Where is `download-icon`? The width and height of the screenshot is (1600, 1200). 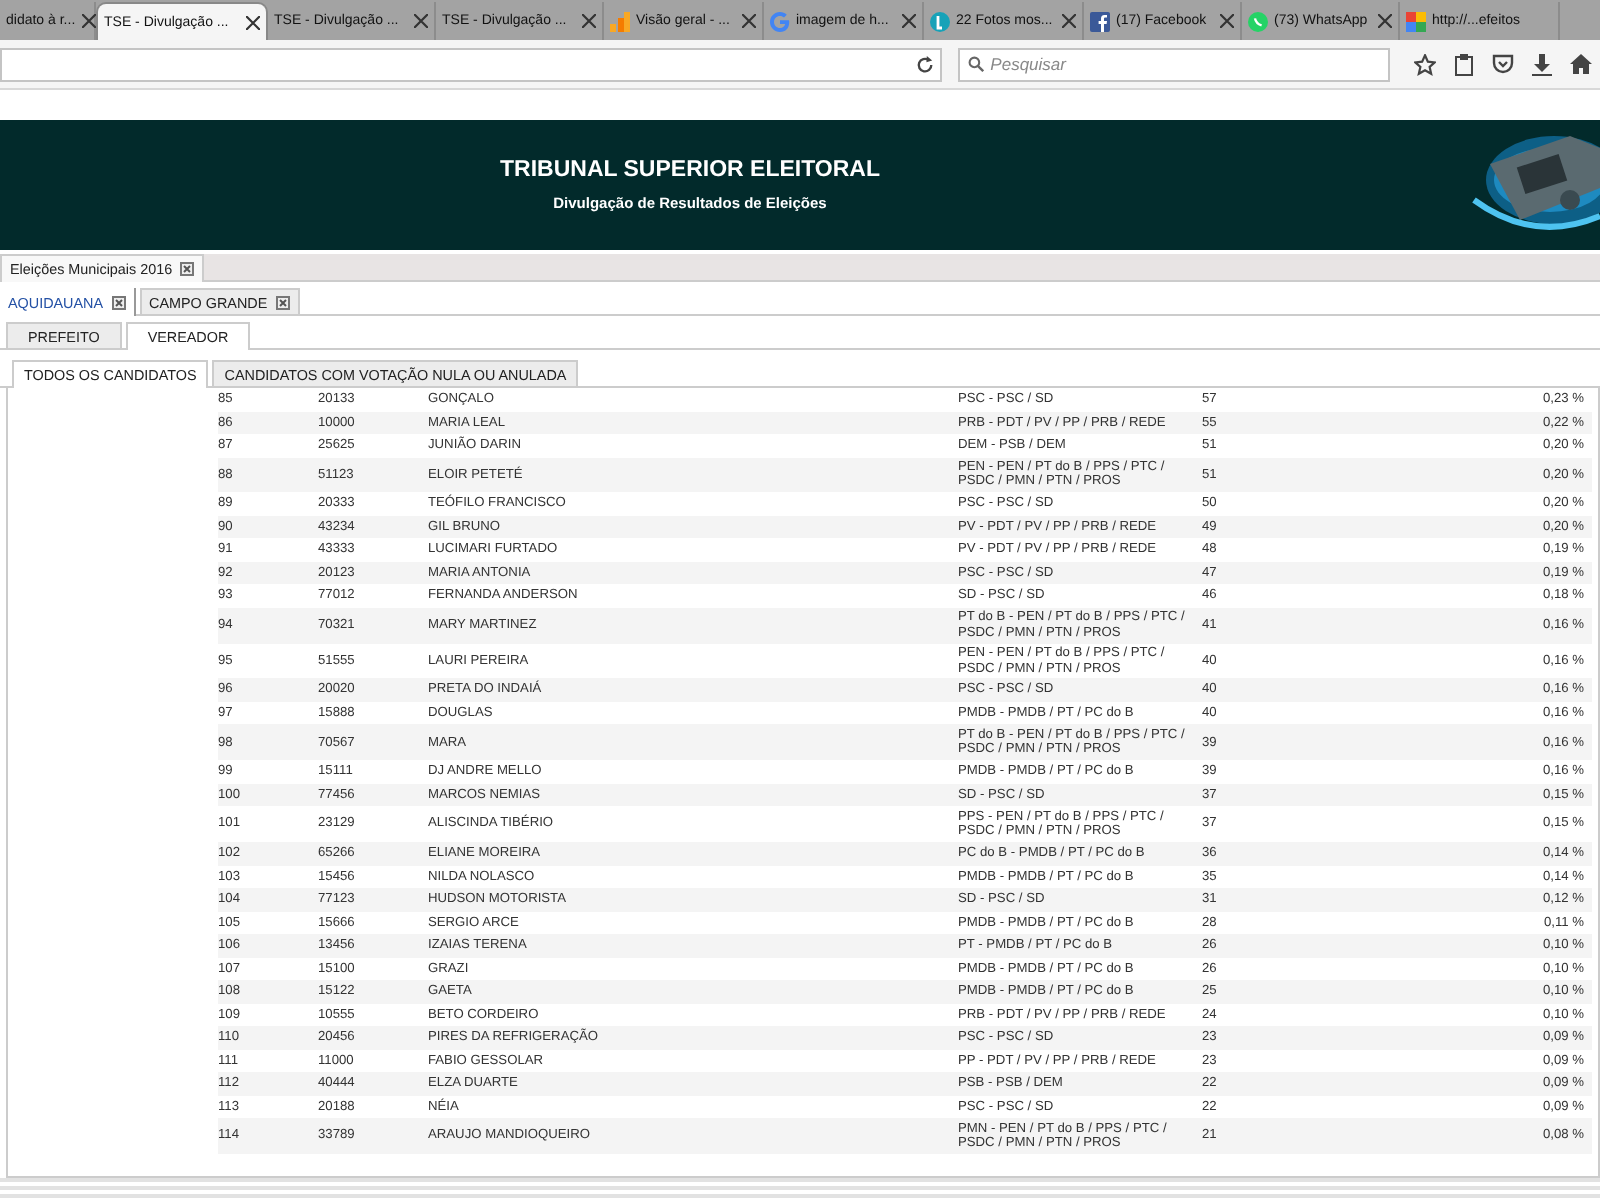 download-icon is located at coordinates (1542, 64).